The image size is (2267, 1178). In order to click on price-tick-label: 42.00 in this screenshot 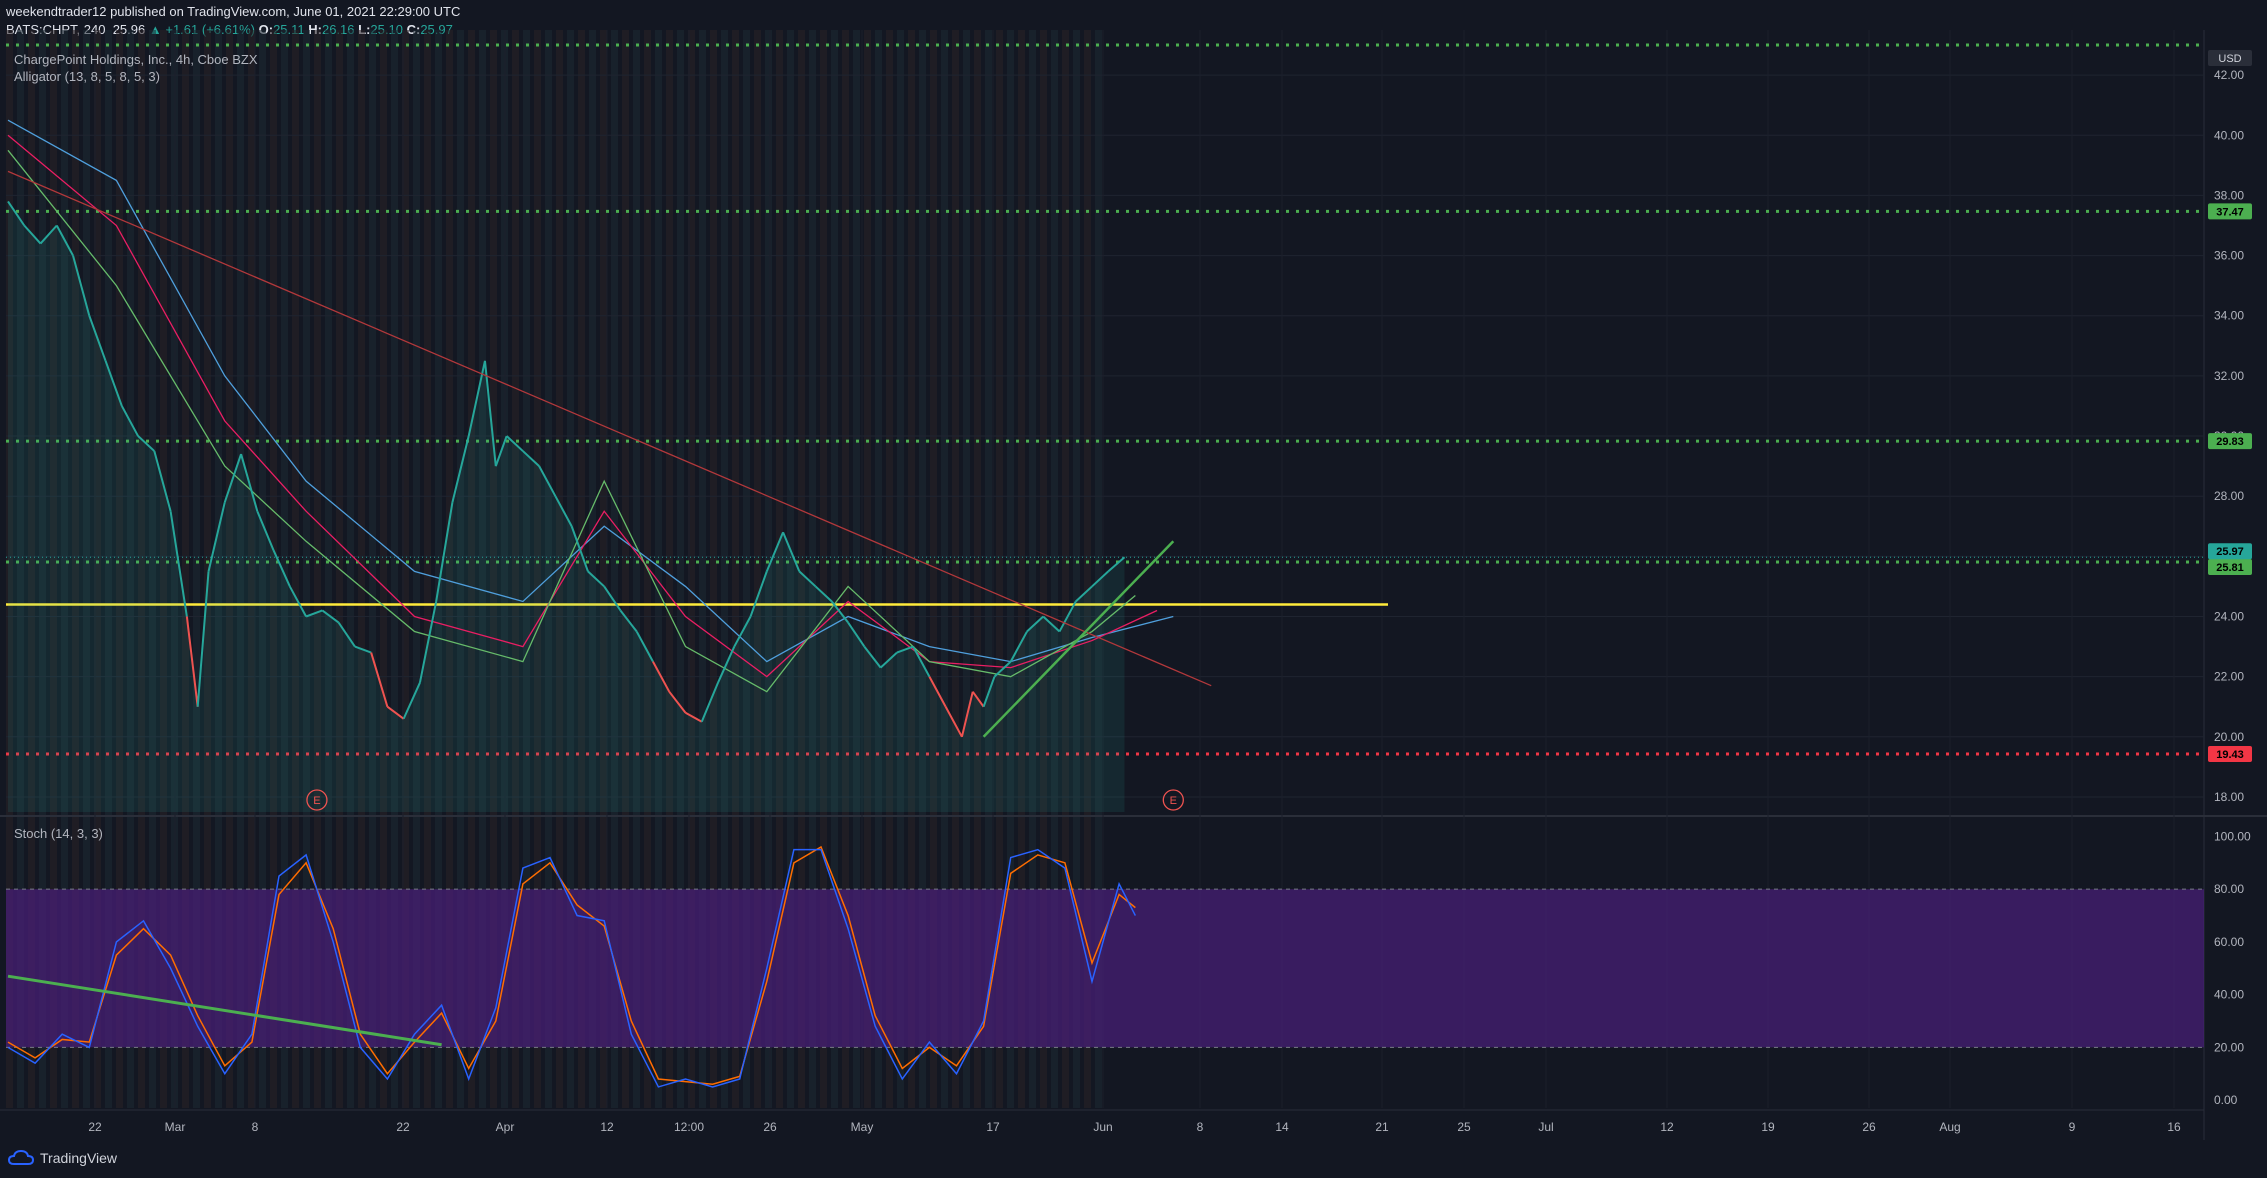, I will do `click(2229, 75)`.